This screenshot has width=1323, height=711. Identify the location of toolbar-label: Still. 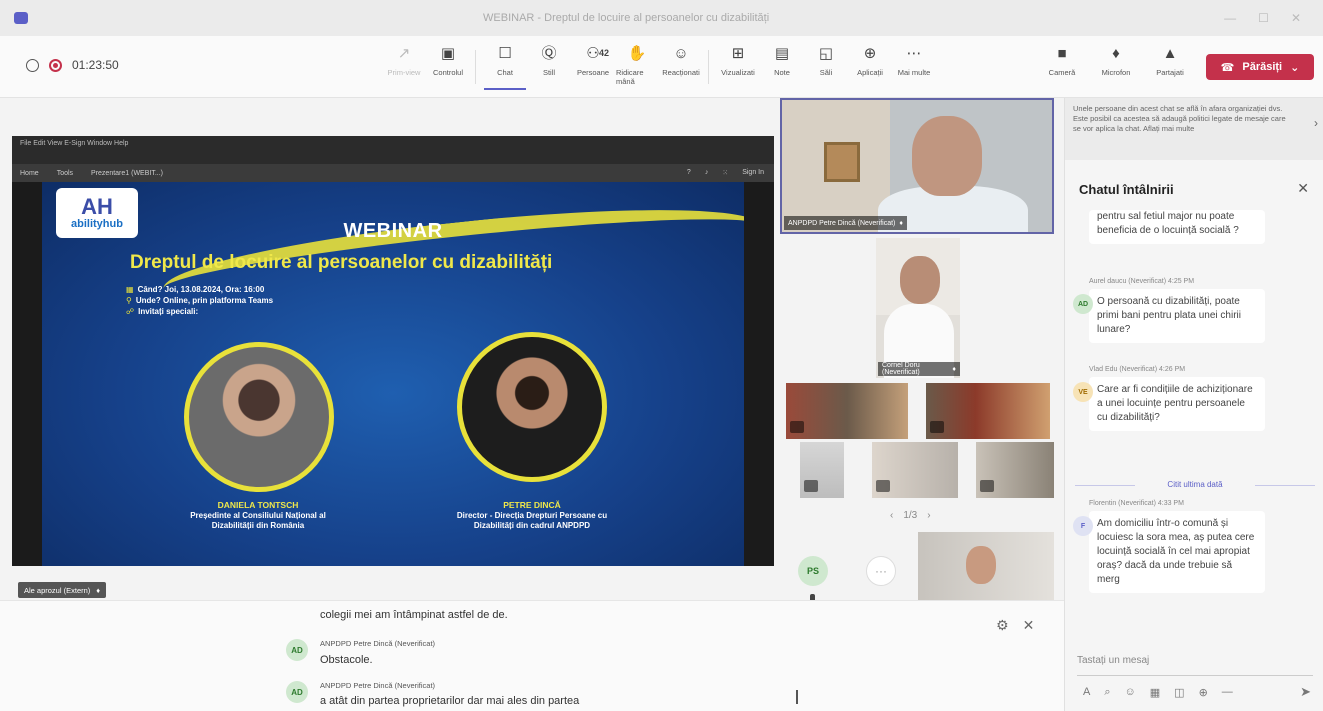
(549, 72).